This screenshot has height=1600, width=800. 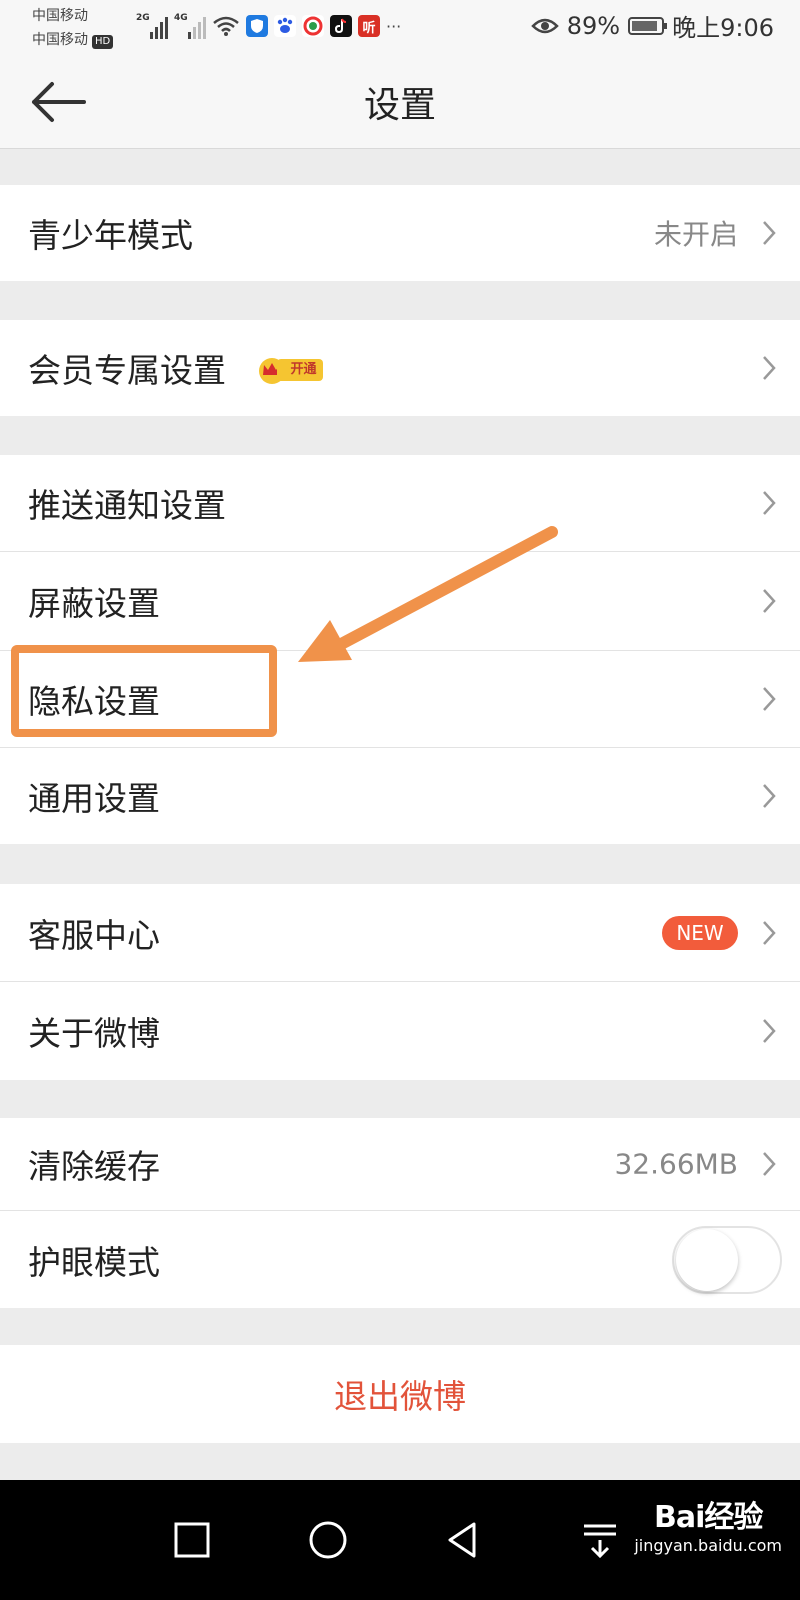 I want to click on baidu-watermark: Bai经验 jingyan.baidu.com, so click(x=708, y=1523).